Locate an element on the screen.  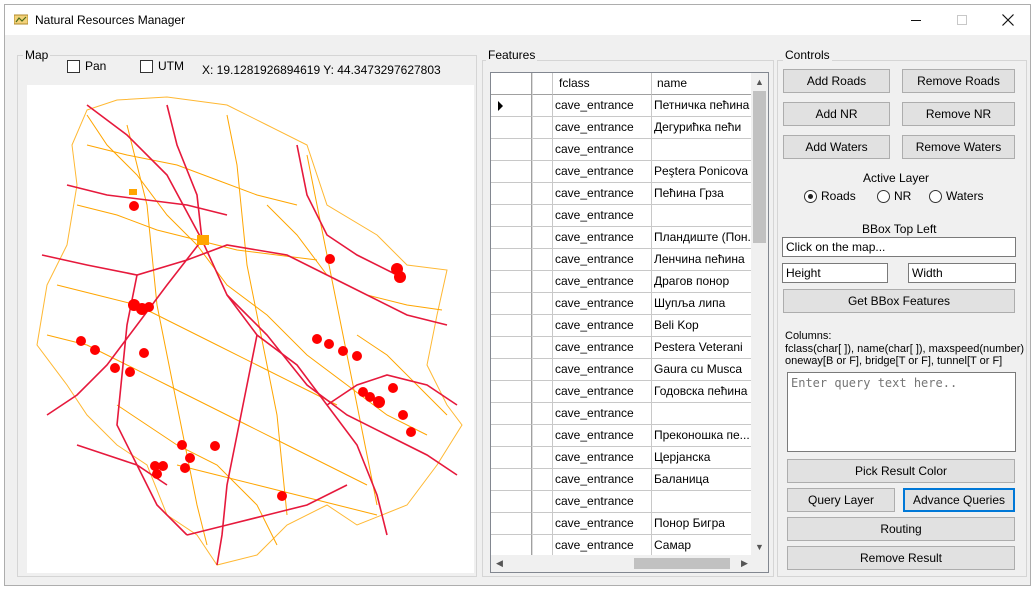
header-name: name is located at coordinates (702, 84).